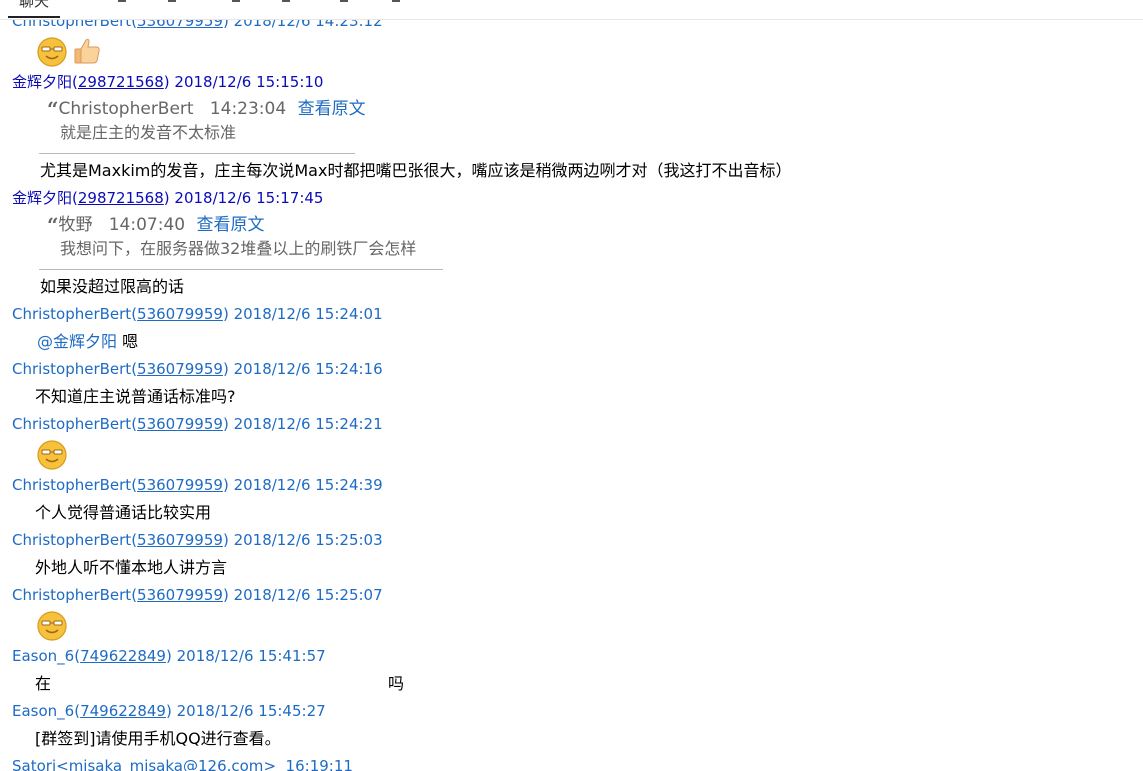 Image resolution: width=1143 pixels, height=771 pixels. I want to click on tab-chat-label: 聊天, so click(33, 5).